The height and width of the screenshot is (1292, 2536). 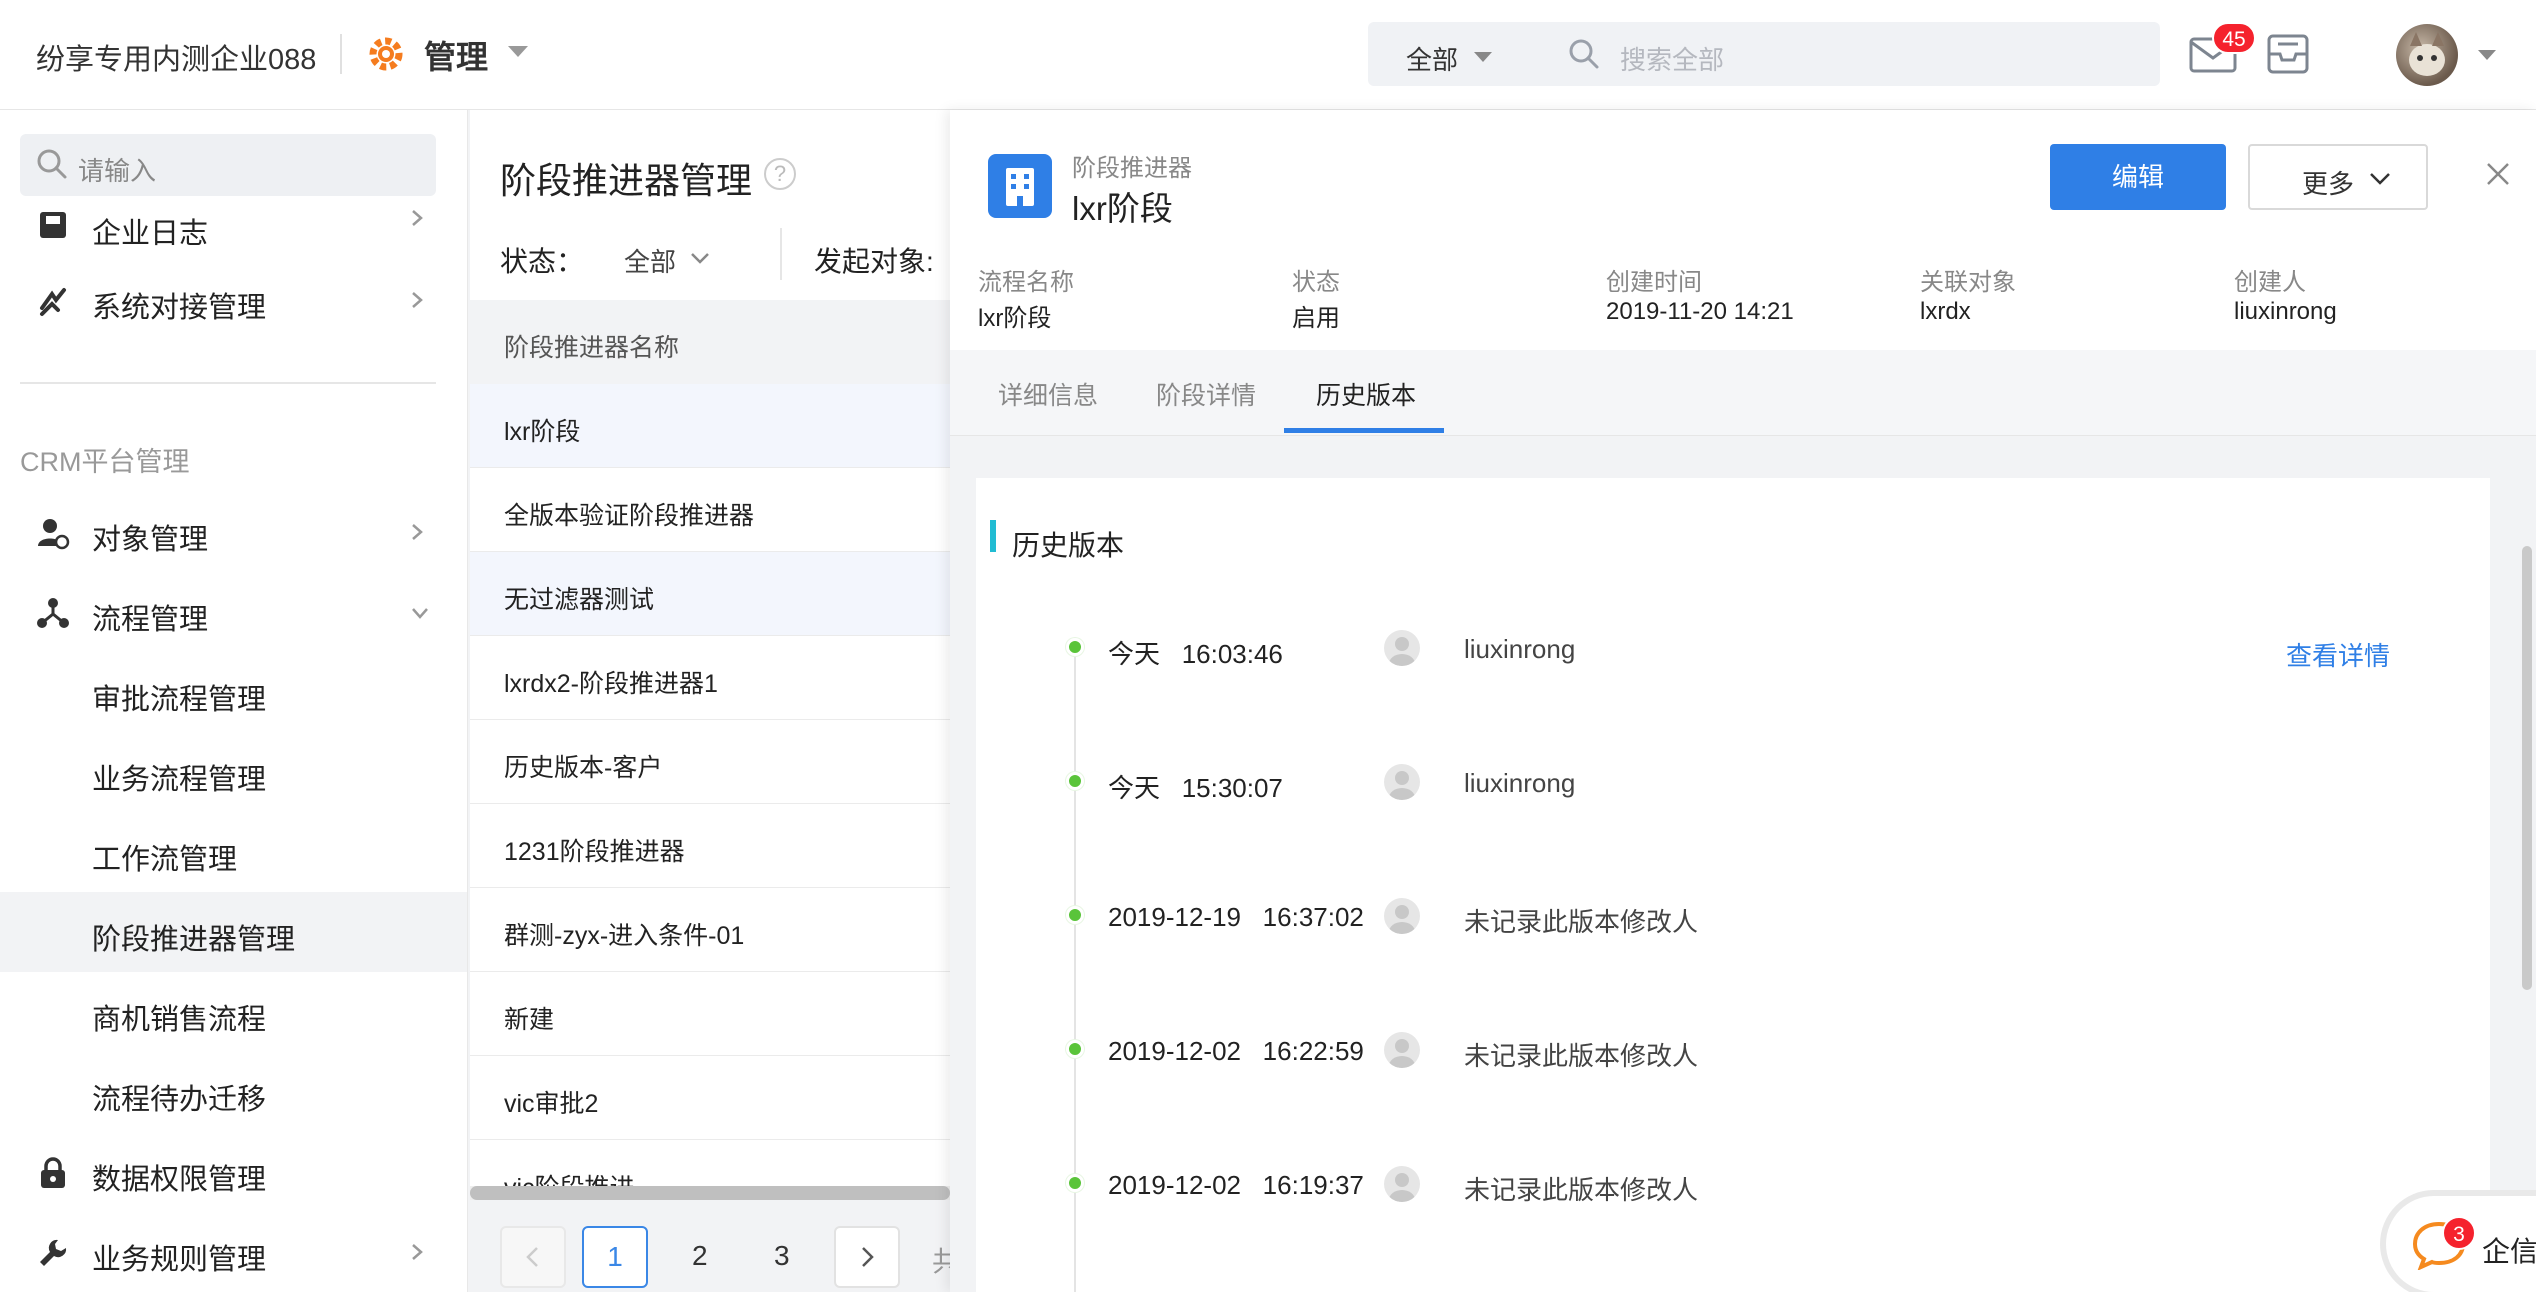 What do you see at coordinates (629, 516) in the screenshot?
I see `row-name: 全版本验证阶段推进器` at bounding box center [629, 516].